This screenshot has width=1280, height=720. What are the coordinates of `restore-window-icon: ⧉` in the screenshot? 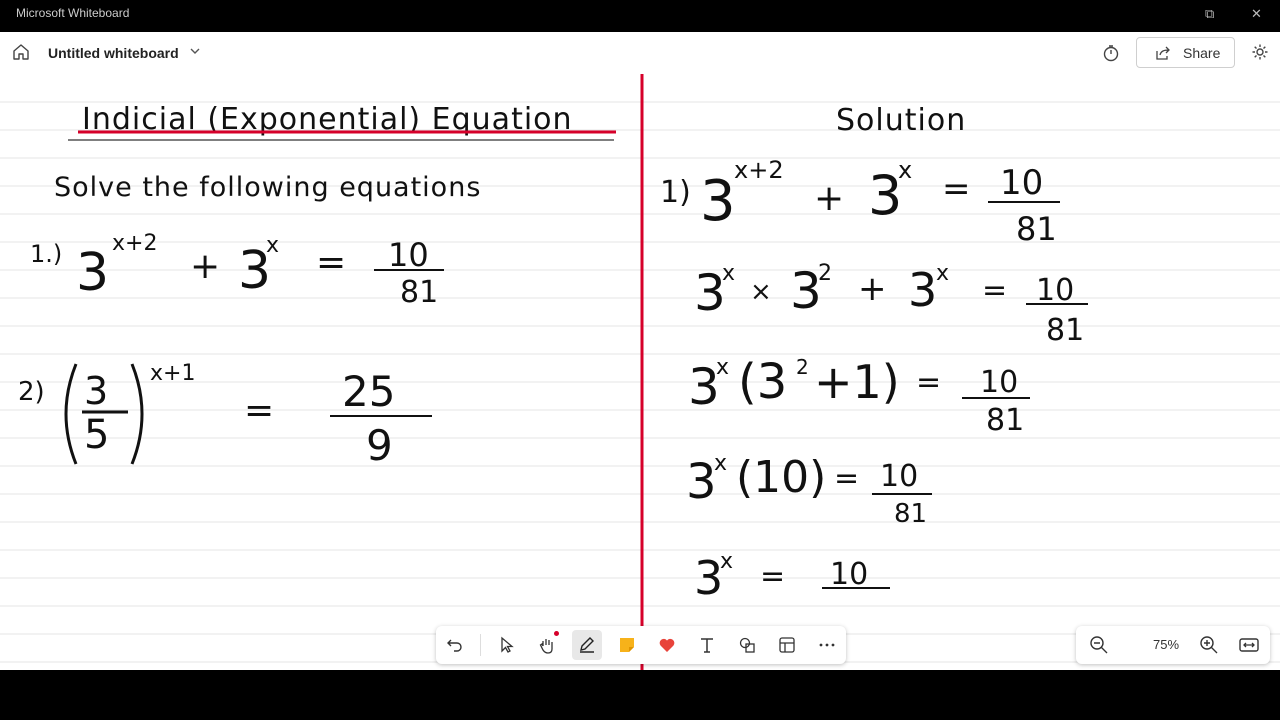 It's located at (1209, 14).